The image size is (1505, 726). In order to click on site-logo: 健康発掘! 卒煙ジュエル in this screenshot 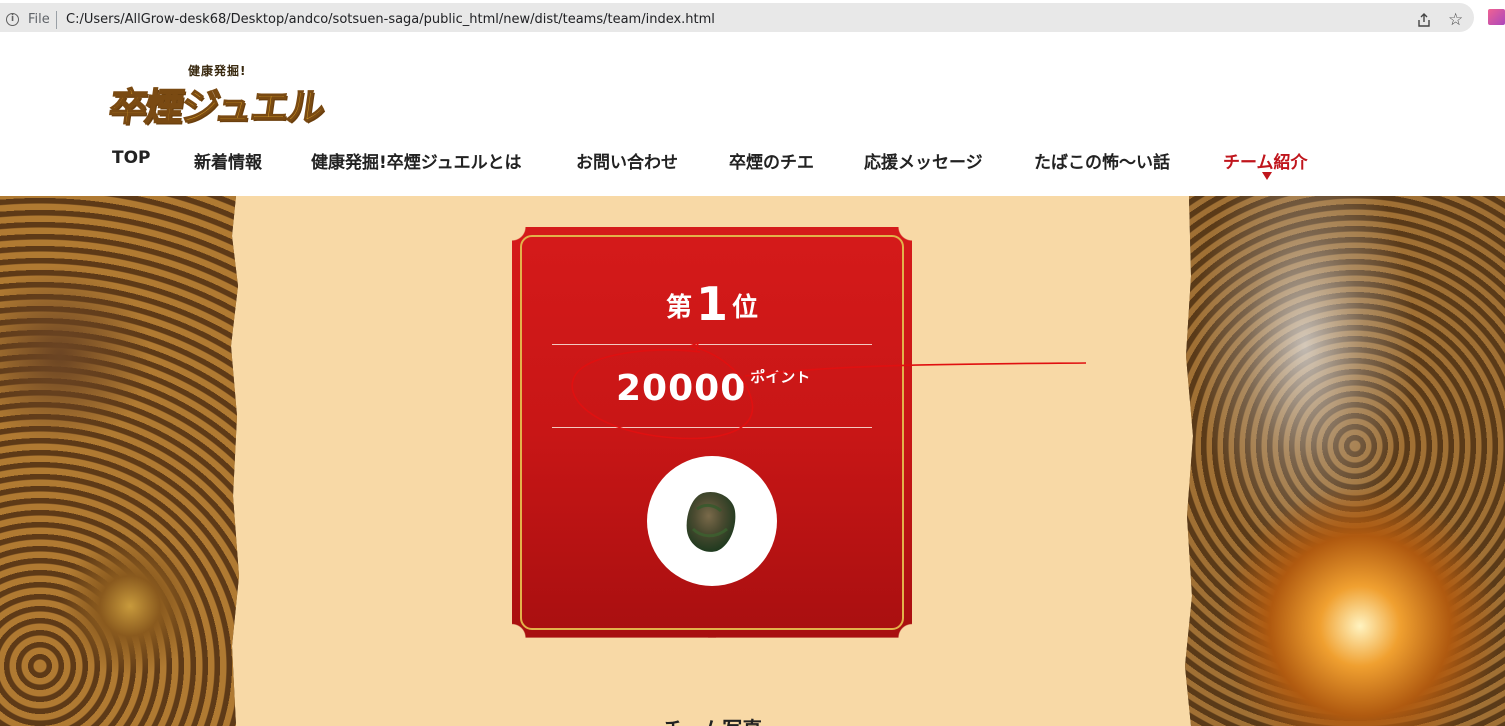, I will do `click(220, 96)`.